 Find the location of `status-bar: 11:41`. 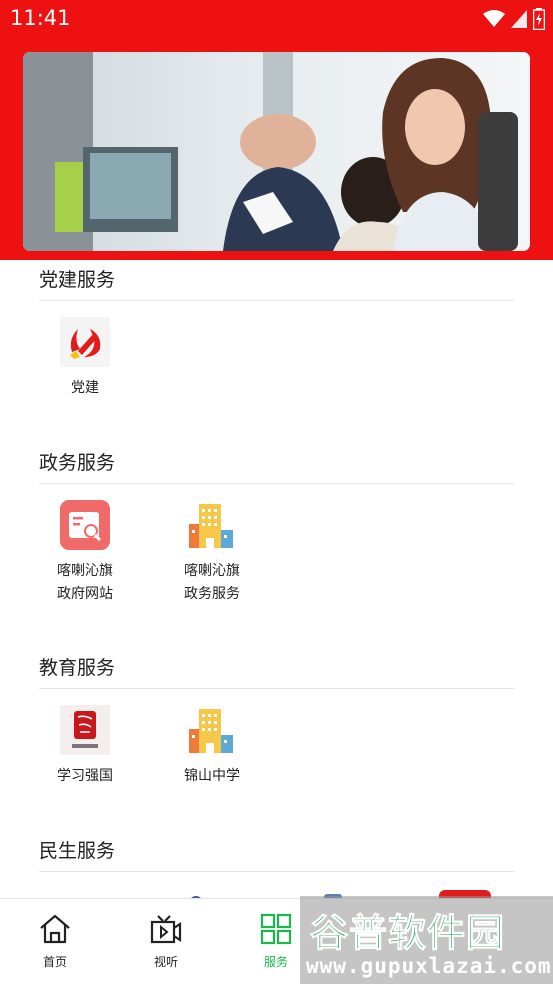

status-bar: 11:41 is located at coordinates (276, 19).